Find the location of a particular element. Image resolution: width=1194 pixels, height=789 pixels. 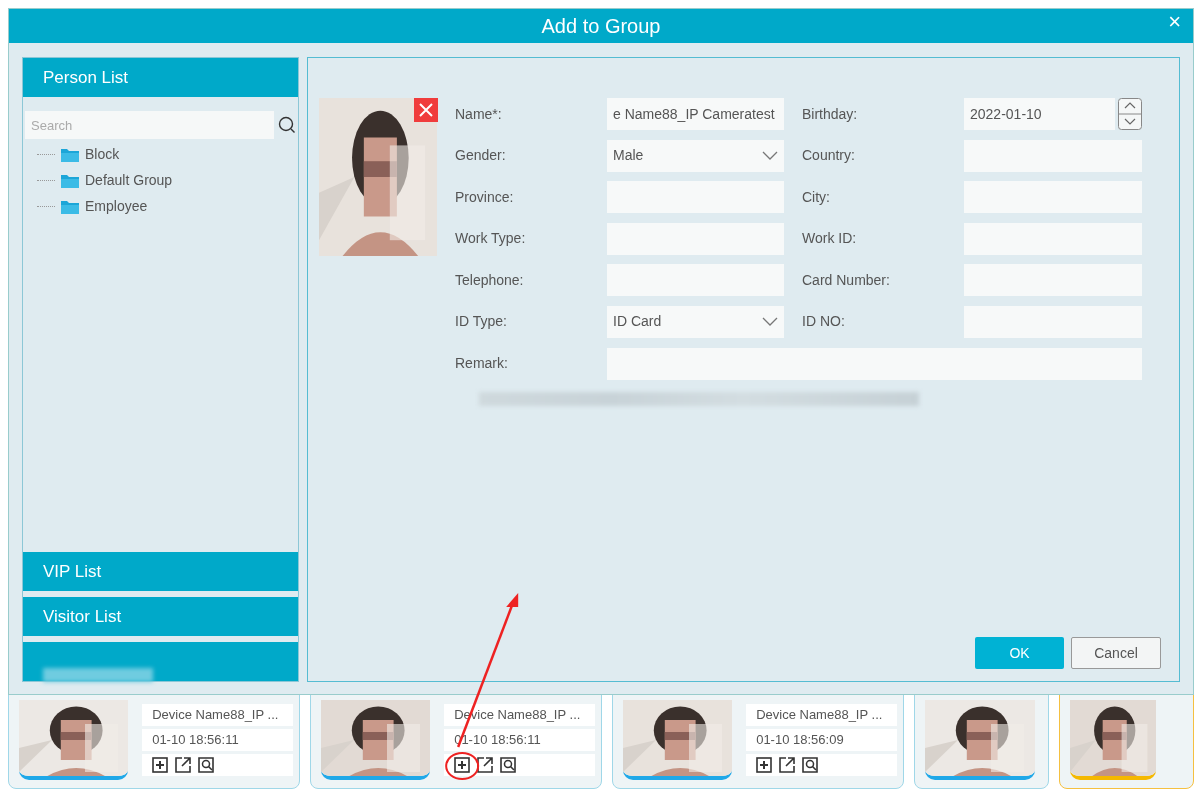

field-label: Province: is located at coordinates (484, 197).